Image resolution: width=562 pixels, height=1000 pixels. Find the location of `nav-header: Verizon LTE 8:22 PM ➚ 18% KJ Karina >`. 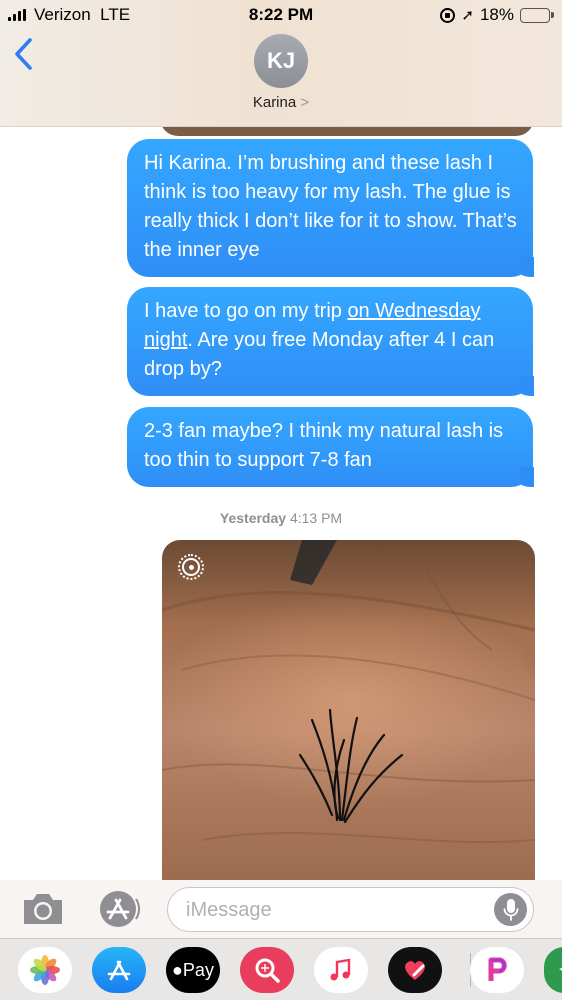

nav-header: Verizon LTE 8:22 PM ➚ 18% KJ Karina > is located at coordinates (281, 63).